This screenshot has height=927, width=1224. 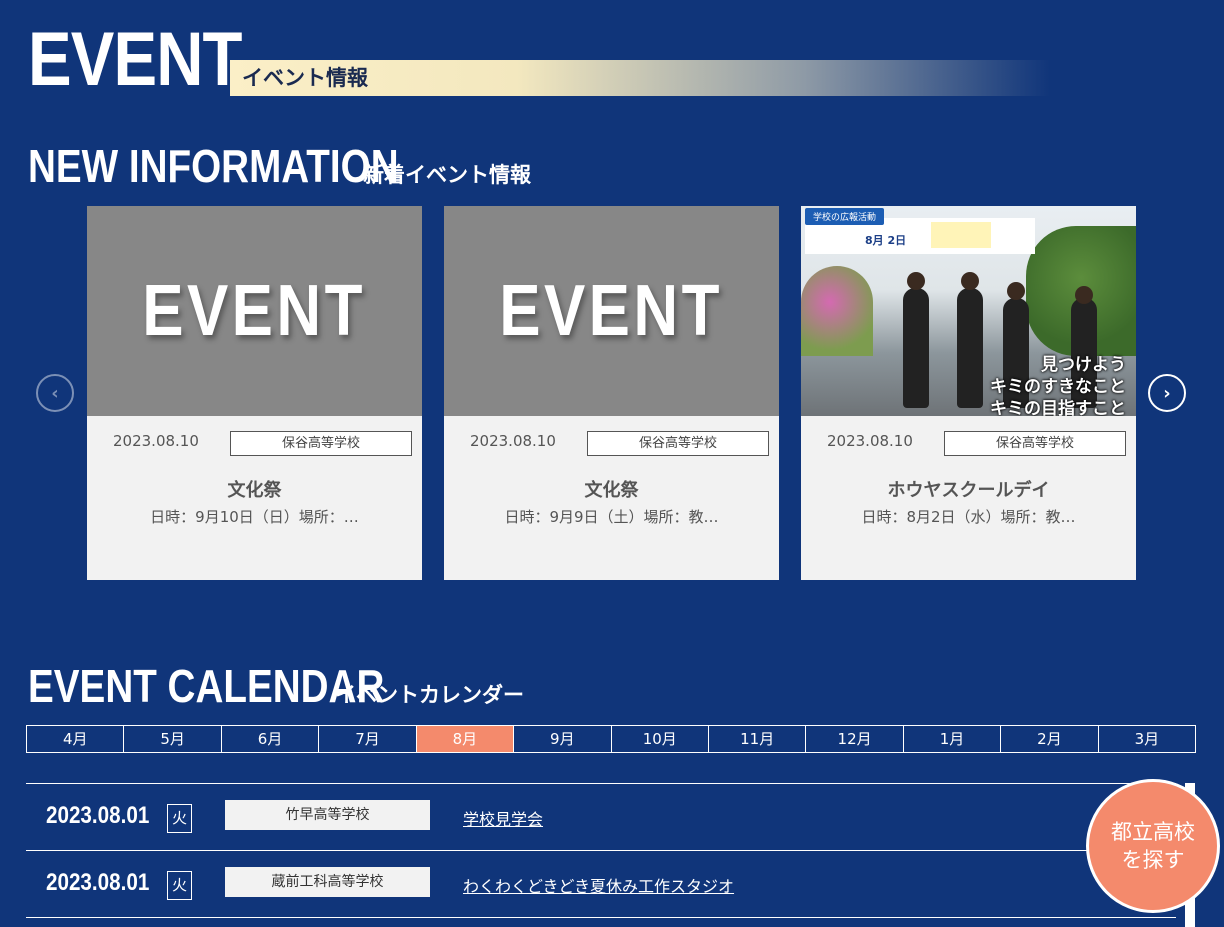 I want to click on divider, so click(x=601, y=917).